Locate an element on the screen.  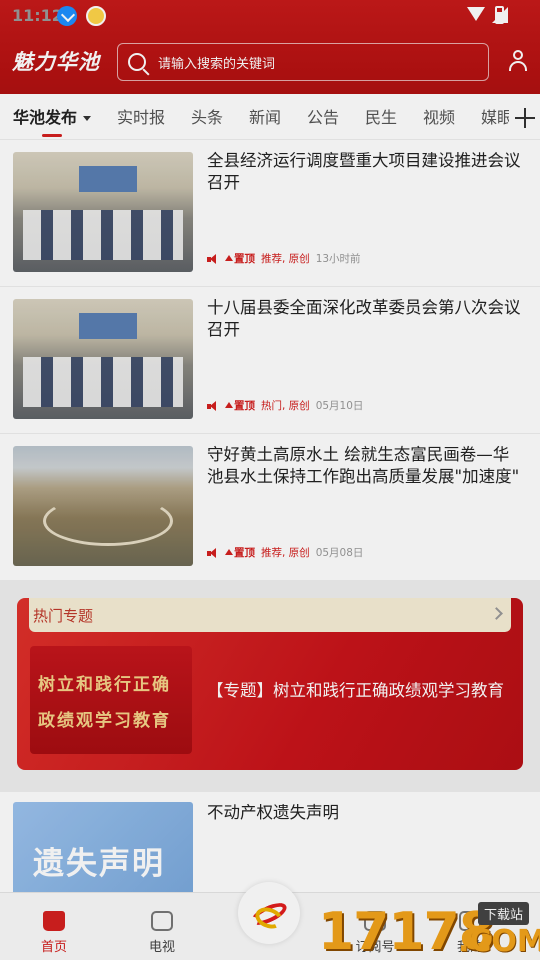
article-title: 不动产权遗失声明 is located at coordinates (273, 812).